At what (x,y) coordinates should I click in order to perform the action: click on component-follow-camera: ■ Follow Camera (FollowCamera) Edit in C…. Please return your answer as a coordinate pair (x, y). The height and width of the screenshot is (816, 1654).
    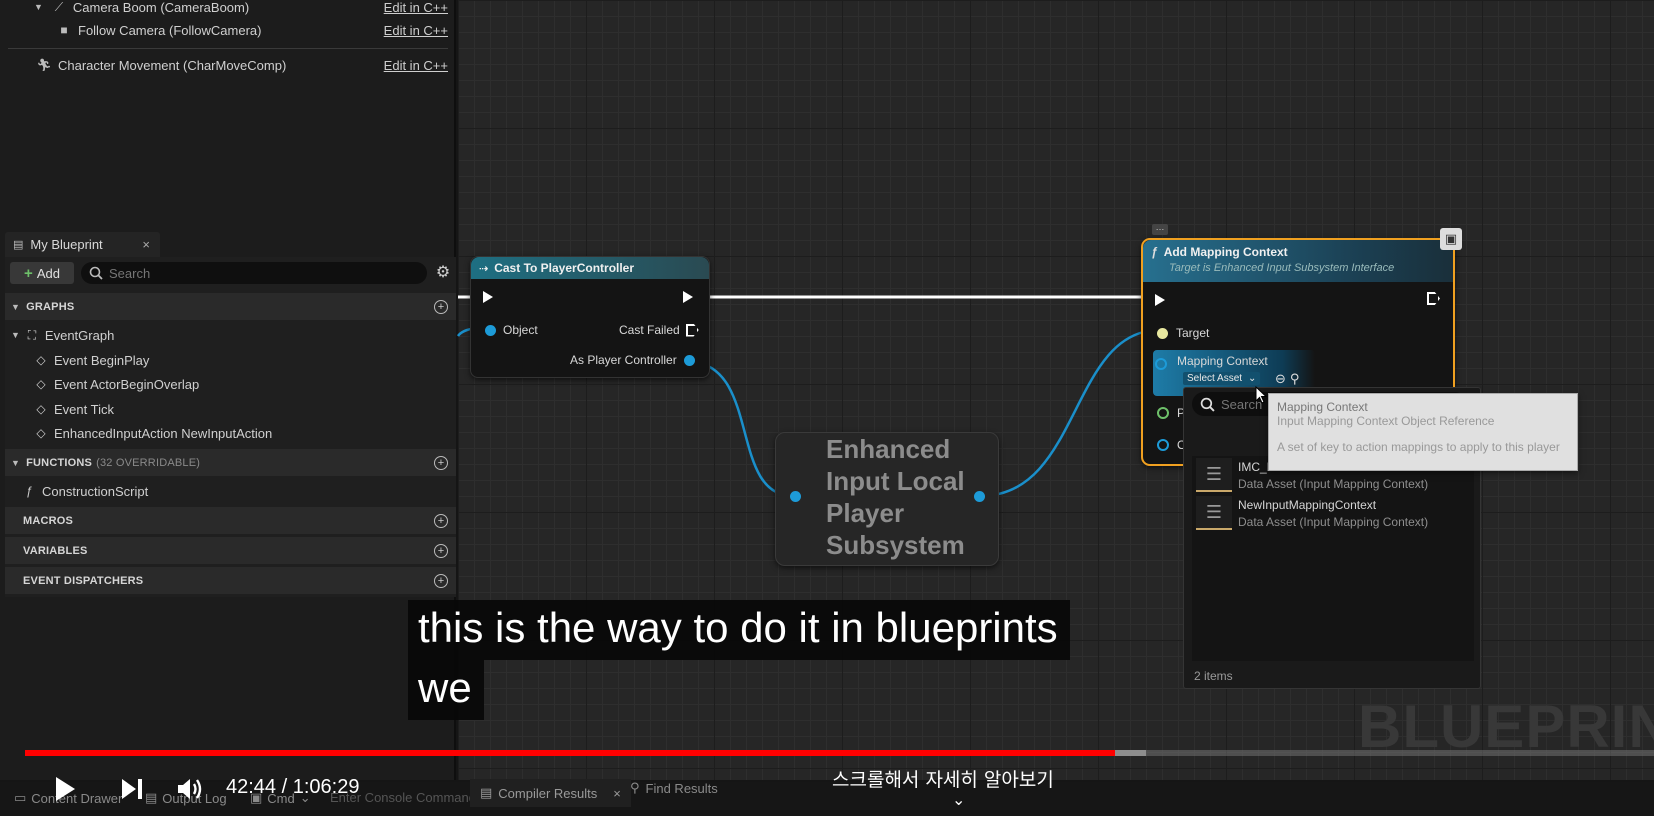
    Looking at the image, I should click on (228, 30).